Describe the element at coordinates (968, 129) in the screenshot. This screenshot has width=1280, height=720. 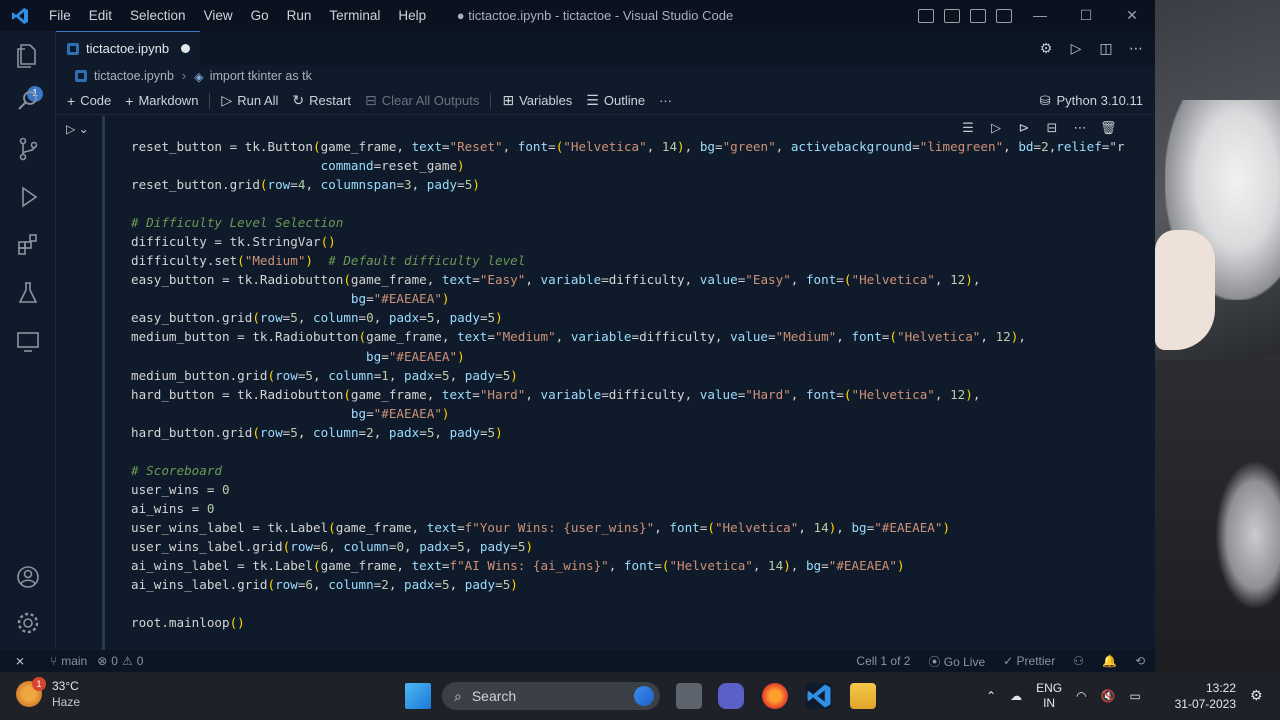
I see `run-by-line-icon: ☰` at that location.